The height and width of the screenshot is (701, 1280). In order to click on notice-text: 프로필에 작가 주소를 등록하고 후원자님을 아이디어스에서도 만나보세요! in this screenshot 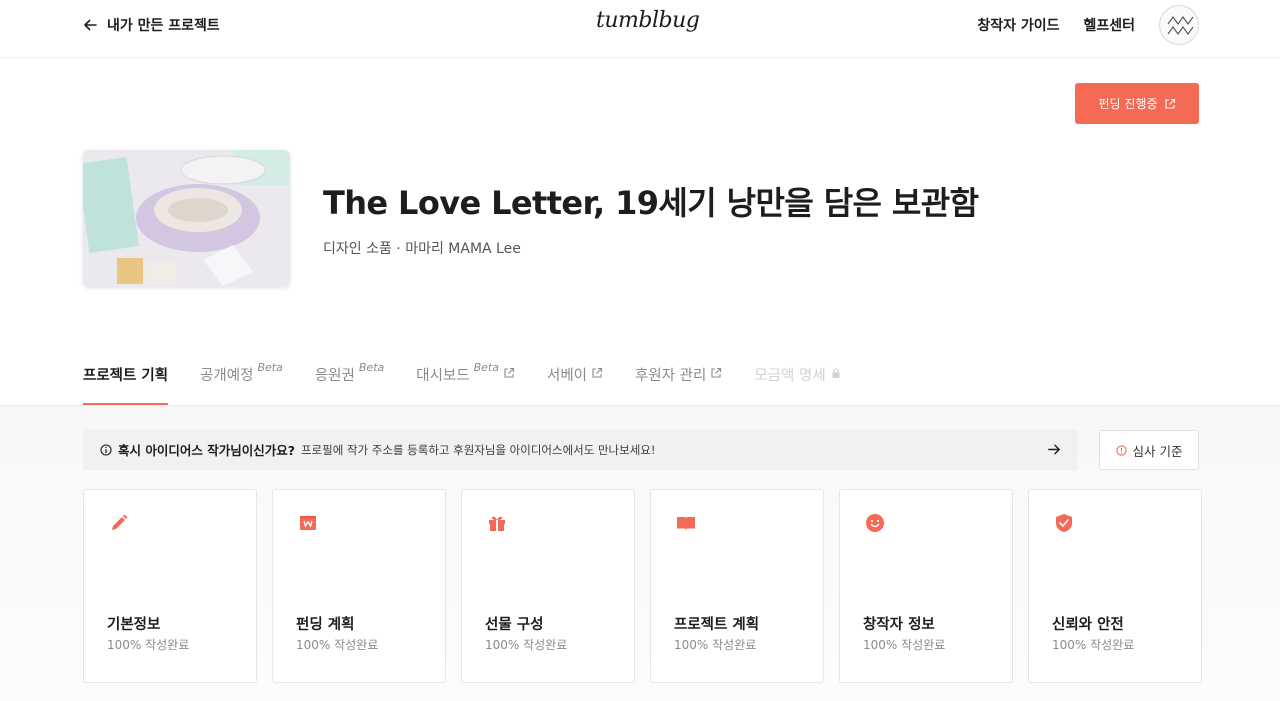, I will do `click(478, 449)`.